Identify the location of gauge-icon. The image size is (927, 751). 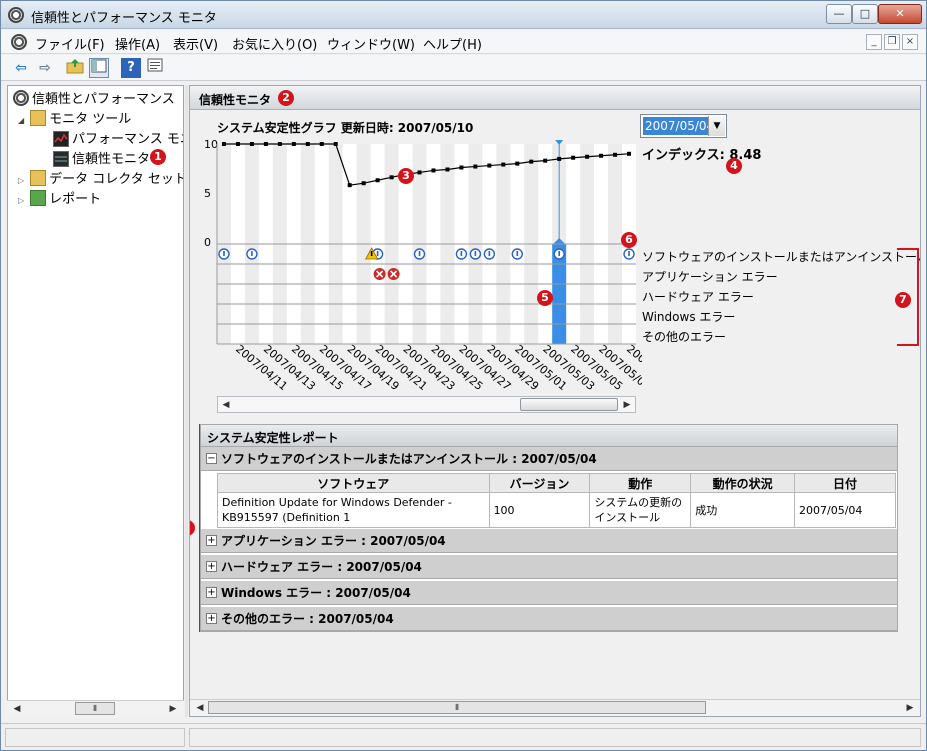
(21, 98).